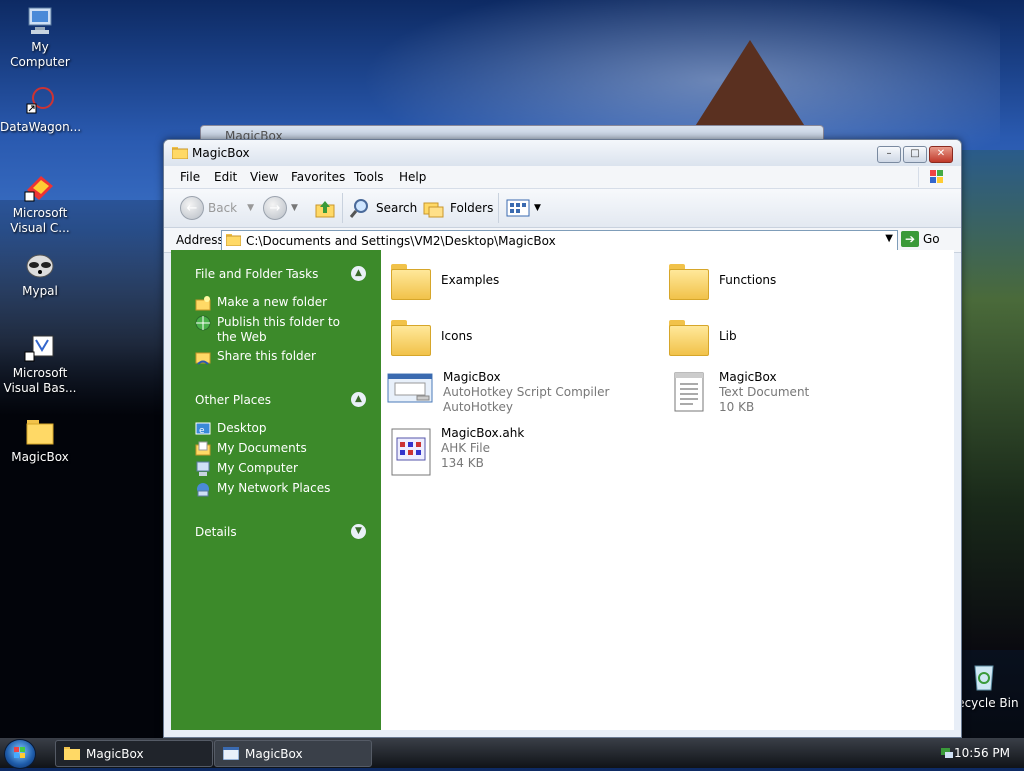 The image size is (1024, 771). What do you see at coordinates (262, 489) in the screenshot?
I see `place-my-network: My Network Places` at bounding box center [262, 489].